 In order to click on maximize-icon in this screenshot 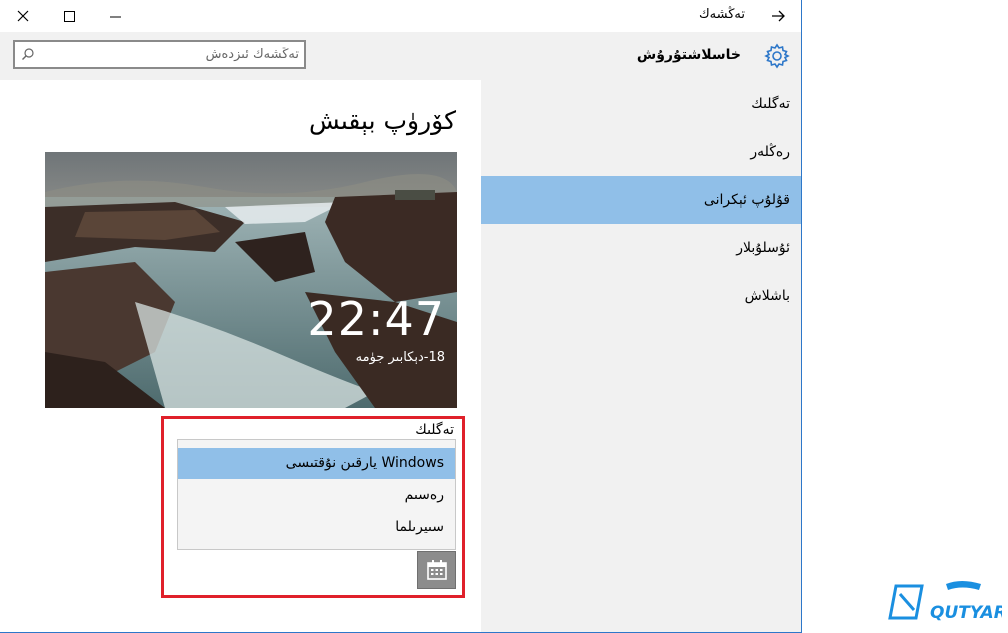, I will do `click(69, 16)`.